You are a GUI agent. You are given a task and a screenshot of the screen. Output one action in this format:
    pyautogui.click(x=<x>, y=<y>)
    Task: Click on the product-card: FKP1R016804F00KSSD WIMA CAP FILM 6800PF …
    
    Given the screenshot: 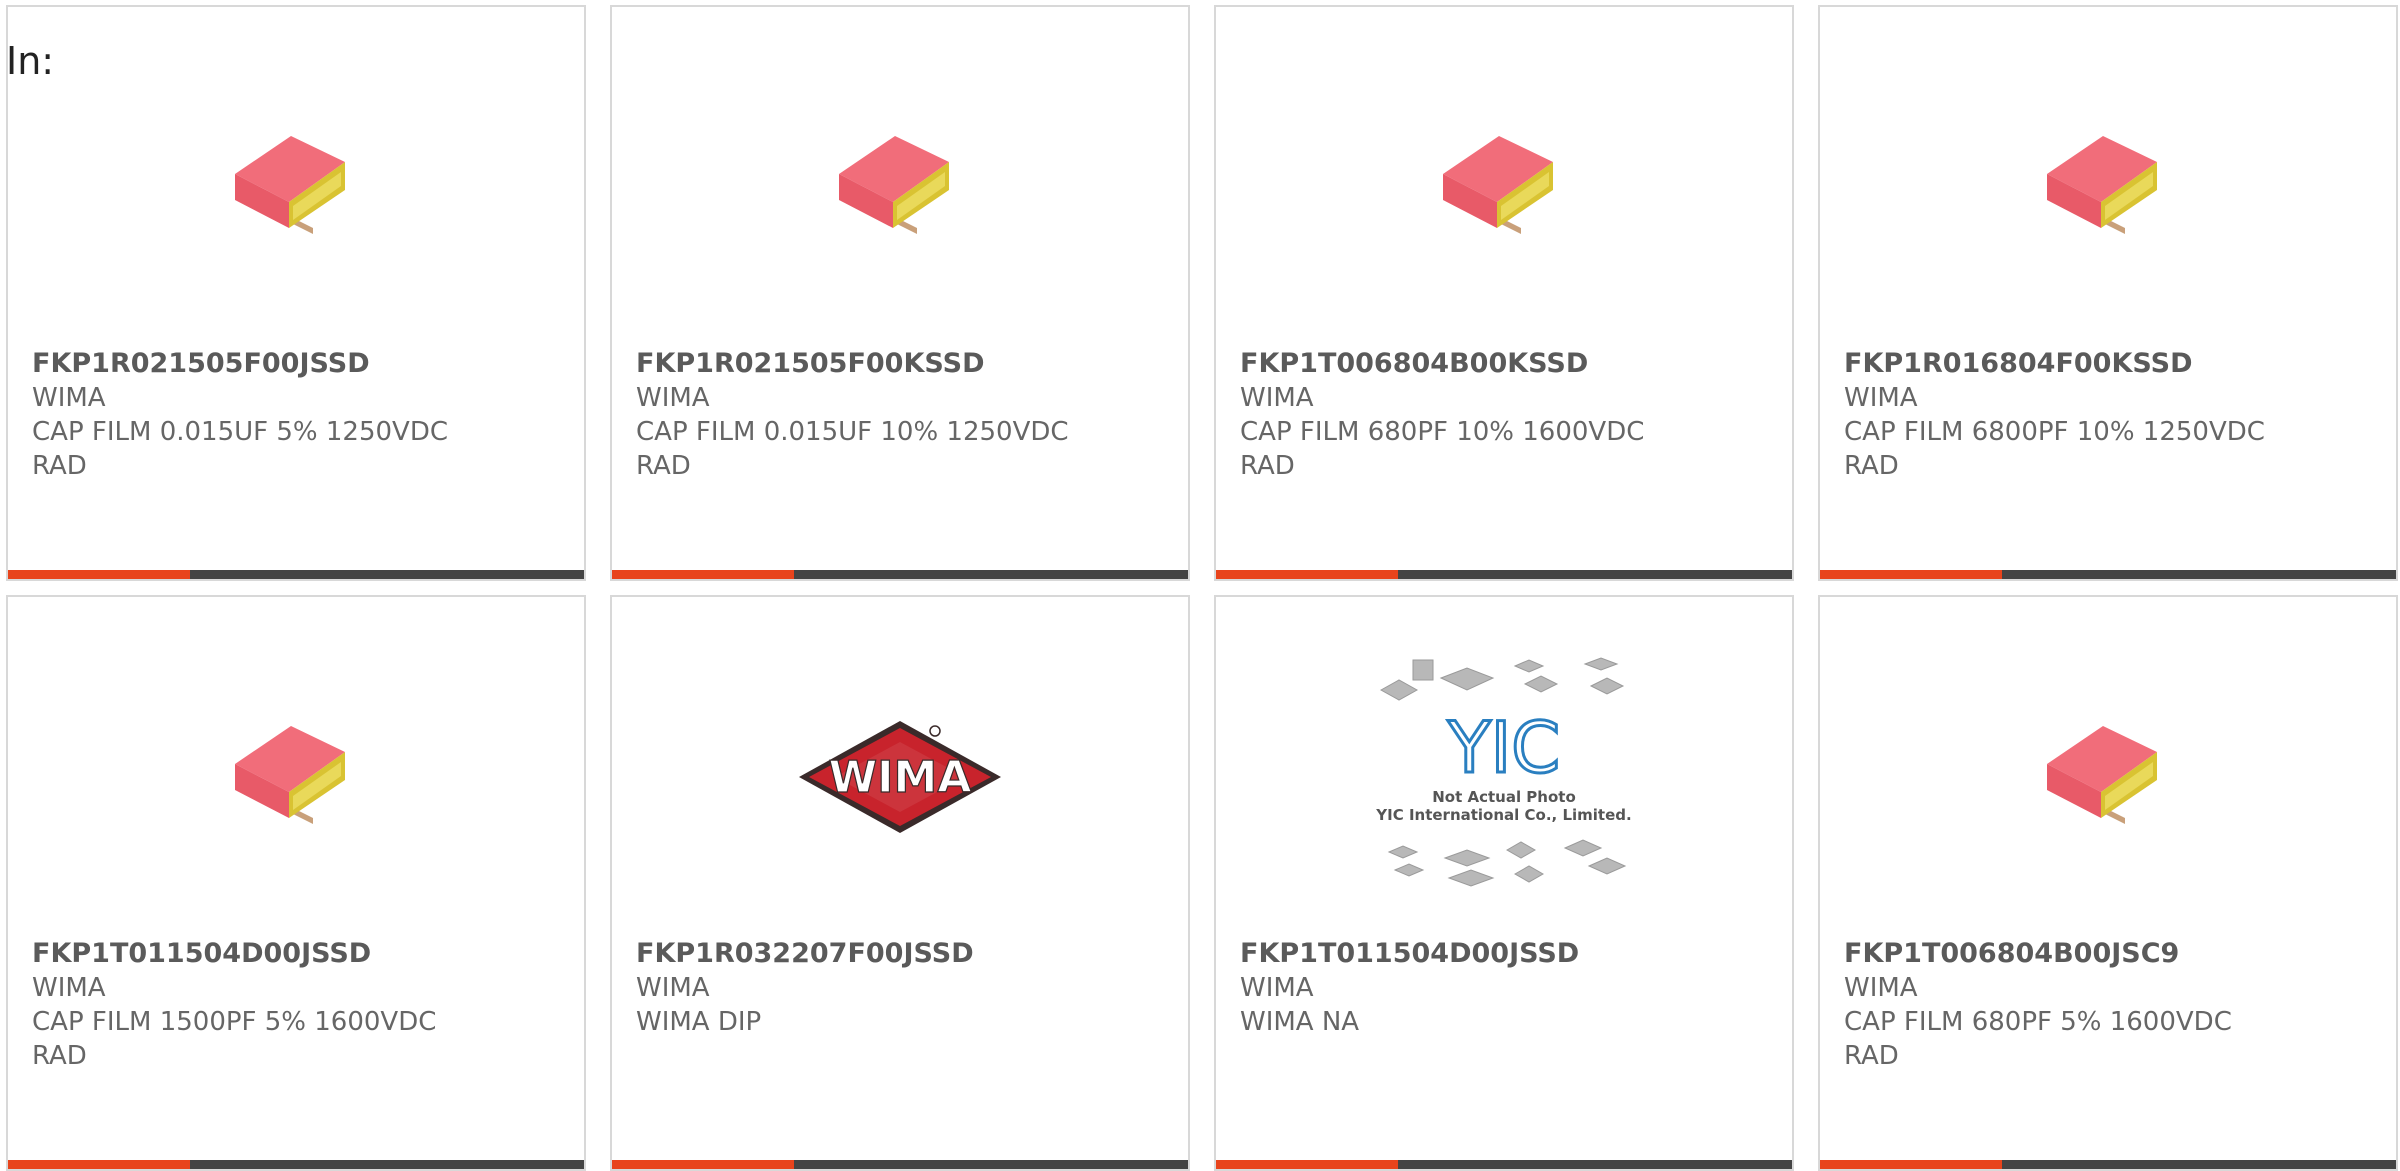 What is the action you would take?
    pyautogui.click(x=2108, y=293)
    